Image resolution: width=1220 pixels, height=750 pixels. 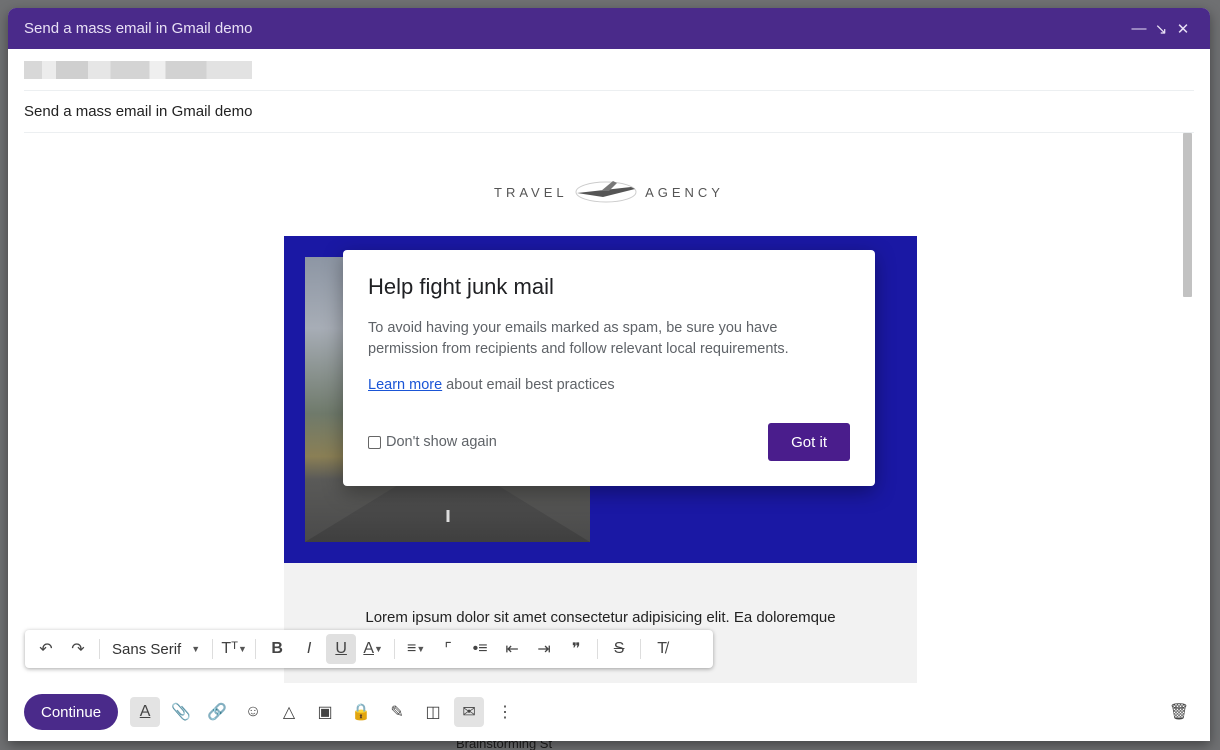 What do you see at coordinates (196, 649) in the screenshot?
I see `chevron-down-icon: ▼` at bounding box center [196, 649].